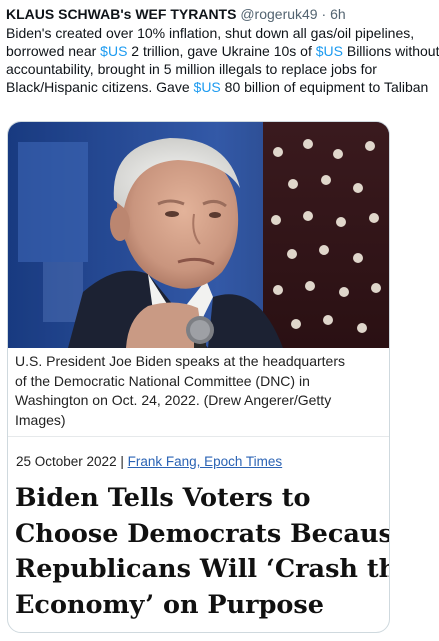 Image resolution: width=439 pixels, height=641 pixels. What do you see at coordinates (202, 533) in the screenshot?
I see `headline-line: Choose Democrats Because` at bounding box center [202, 533].